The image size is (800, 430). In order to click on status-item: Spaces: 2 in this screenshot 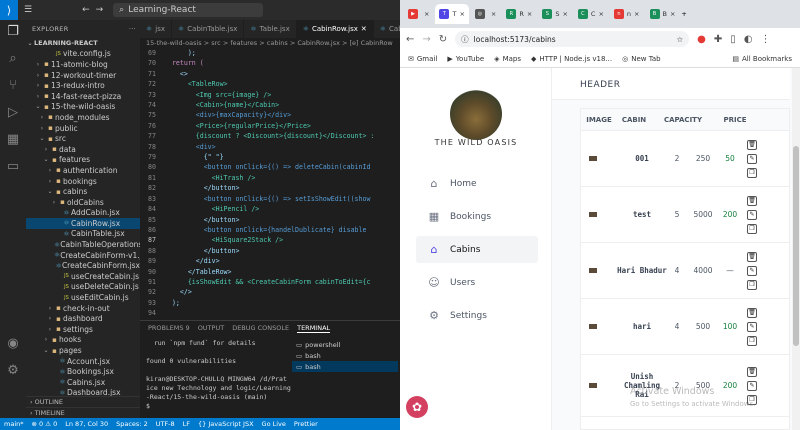, I will do `click(132, 424)`.